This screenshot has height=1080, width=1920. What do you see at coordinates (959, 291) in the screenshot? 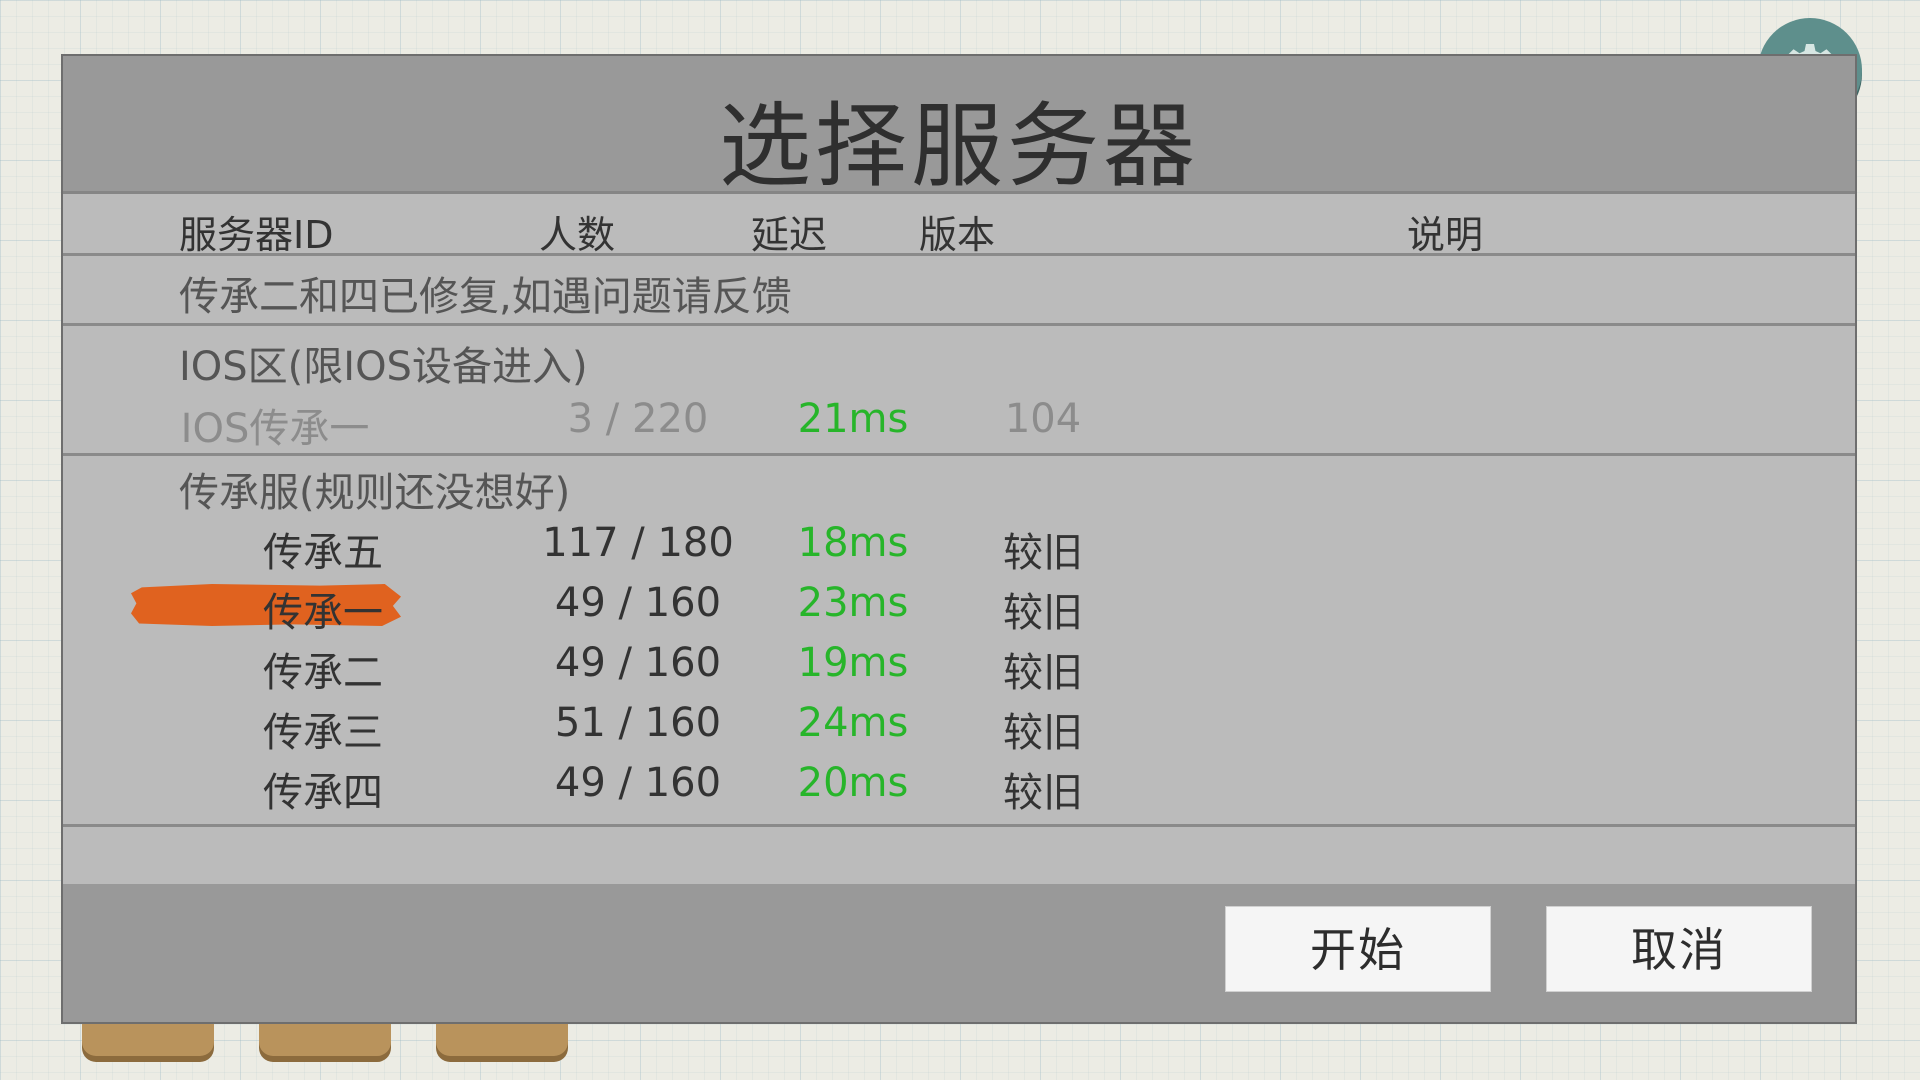
I see `notice-row: 传承二和四已修复,如遇问题请反馈` at bounding box center [959, 291].